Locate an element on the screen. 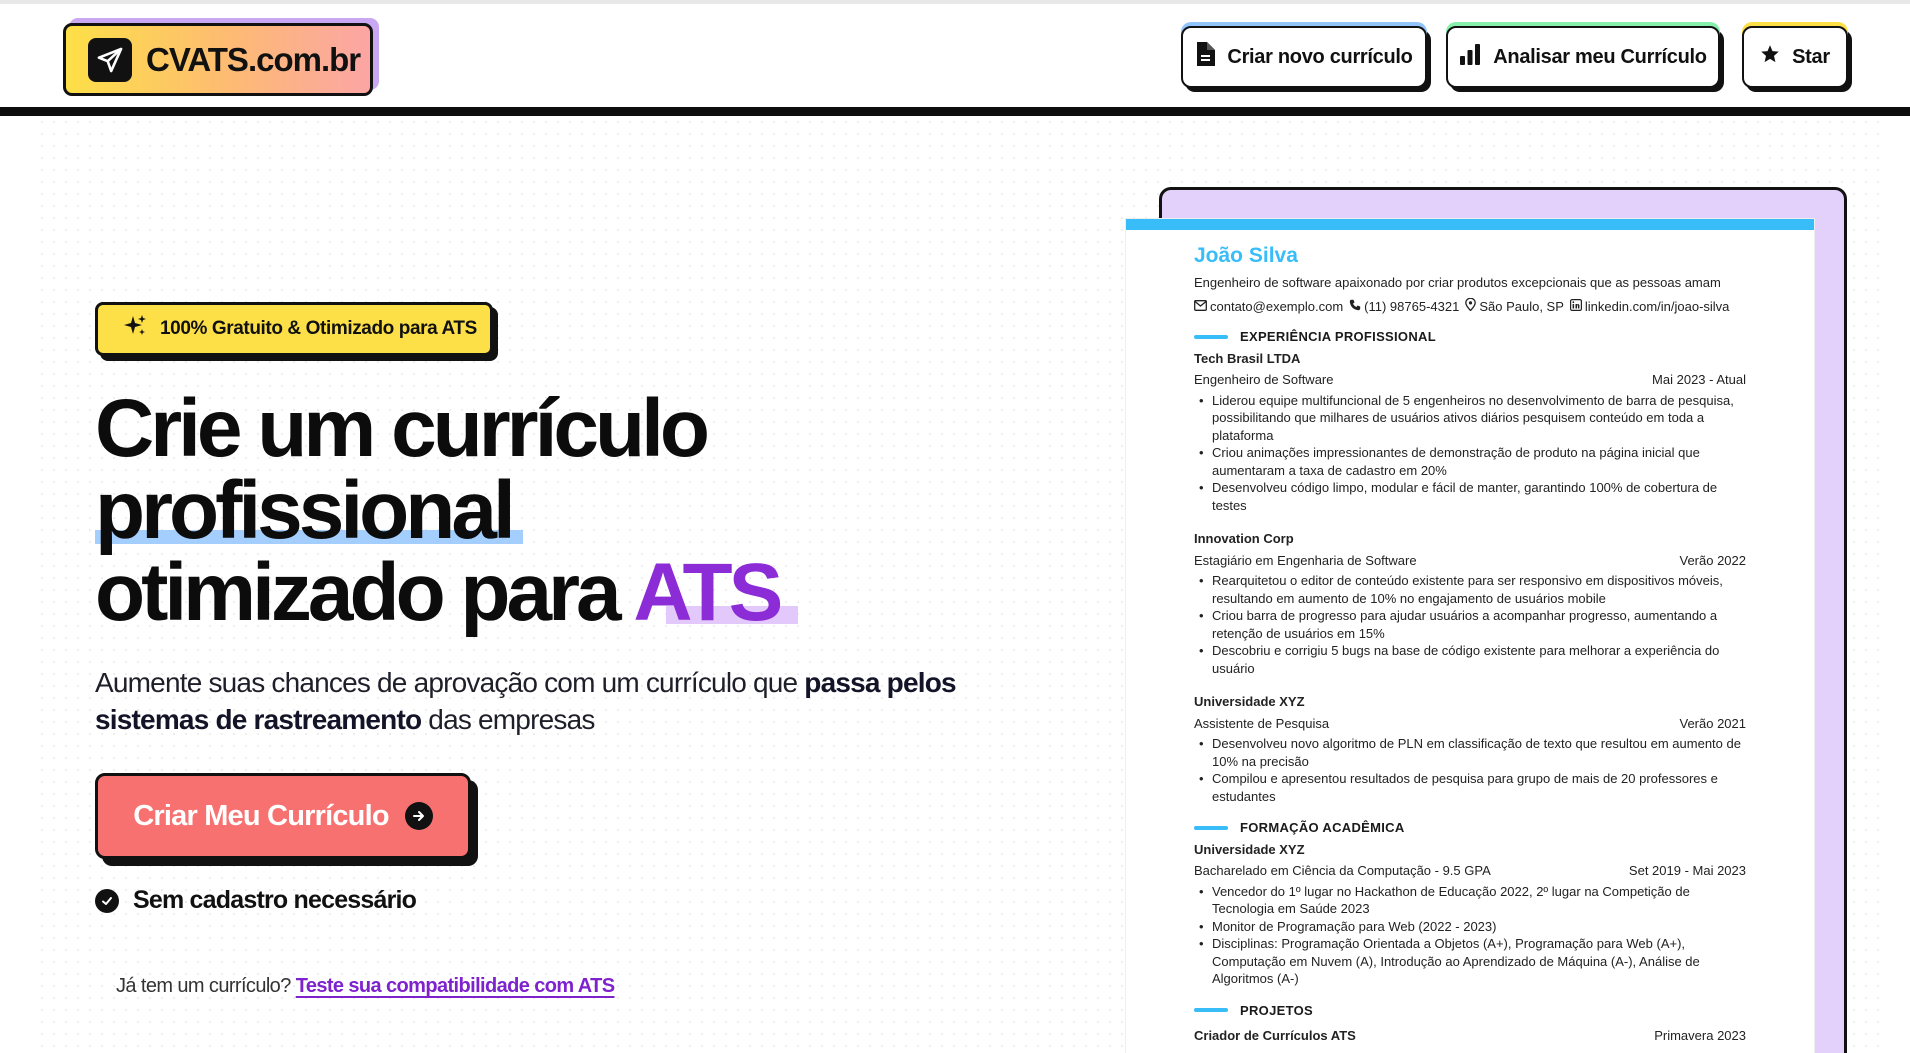 This screenshot has width=1910, height=1053. experience-role: Assistente de Pesquisa is located at coordinates (1262, 723).